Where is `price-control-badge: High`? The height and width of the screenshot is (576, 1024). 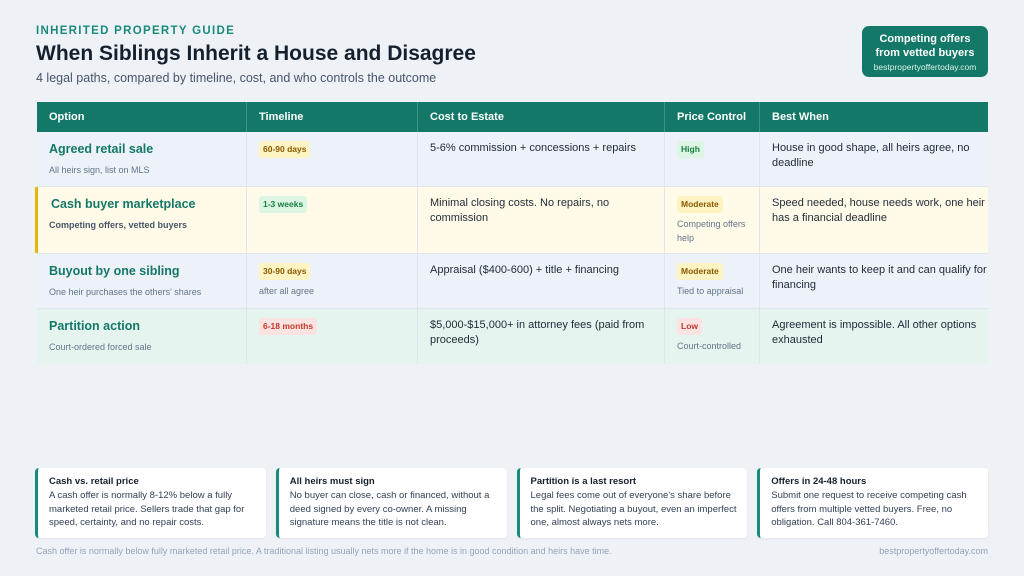 price-control-badge: High is located at coordinates (690, 149).